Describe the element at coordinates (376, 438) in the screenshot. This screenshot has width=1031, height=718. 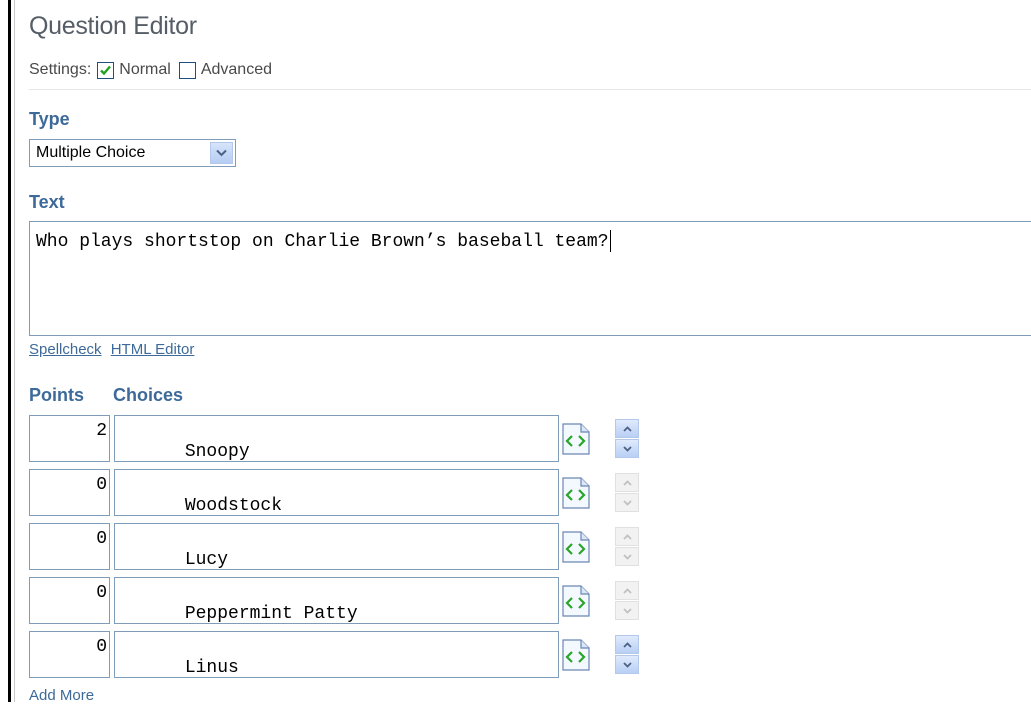
I see `choice-input: Snoopy` at that location.